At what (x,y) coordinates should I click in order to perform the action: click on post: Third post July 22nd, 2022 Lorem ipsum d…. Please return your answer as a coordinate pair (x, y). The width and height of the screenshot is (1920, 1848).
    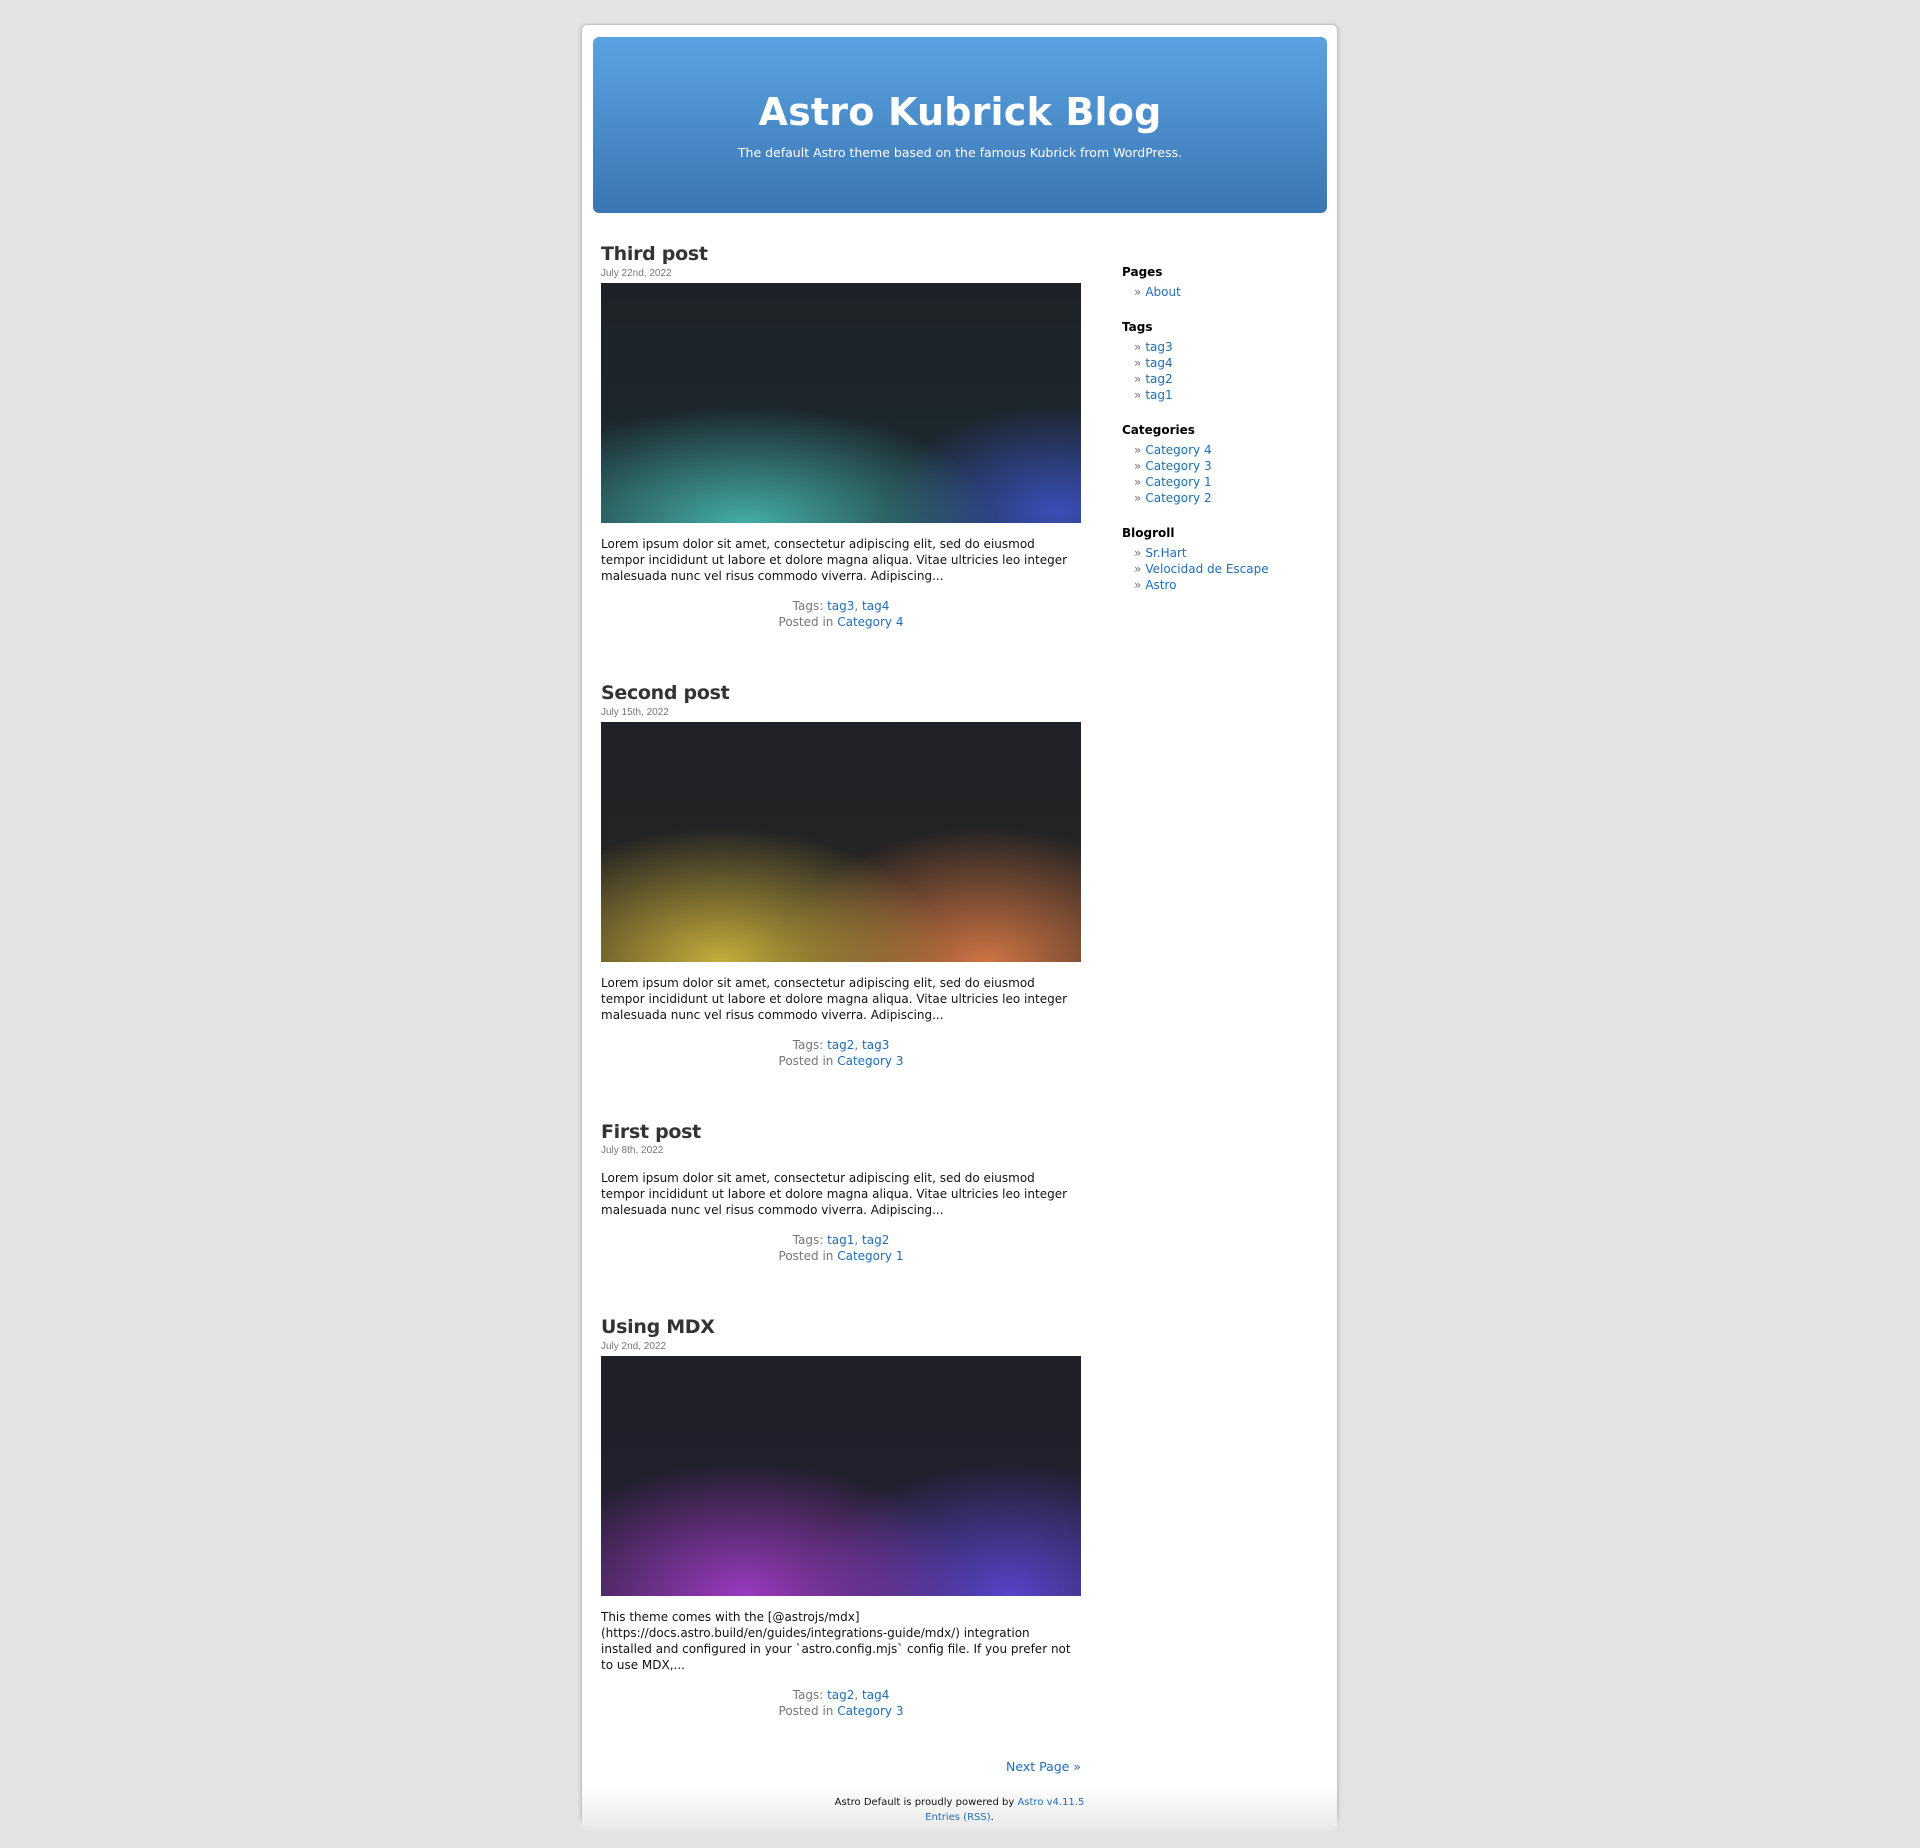
    Looking at the image, I should click on (841, 436).